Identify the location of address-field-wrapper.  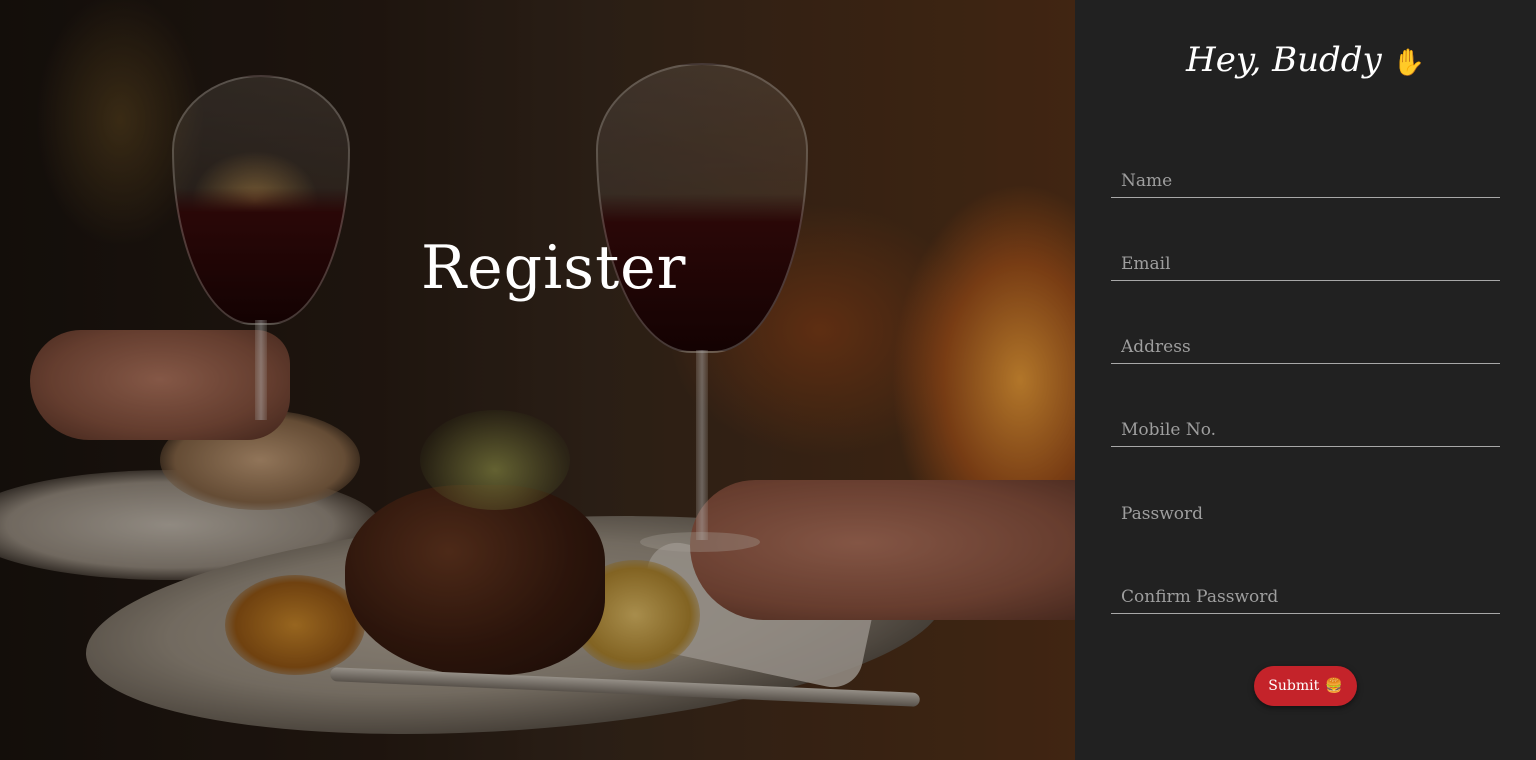
(1305, 344).